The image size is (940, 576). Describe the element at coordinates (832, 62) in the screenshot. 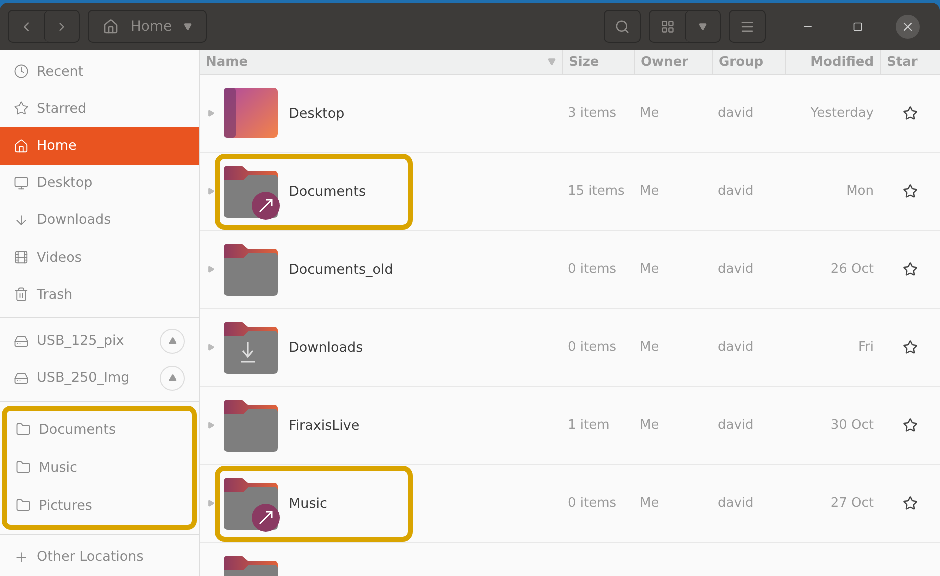

I see `column-header: Modified` at that location.